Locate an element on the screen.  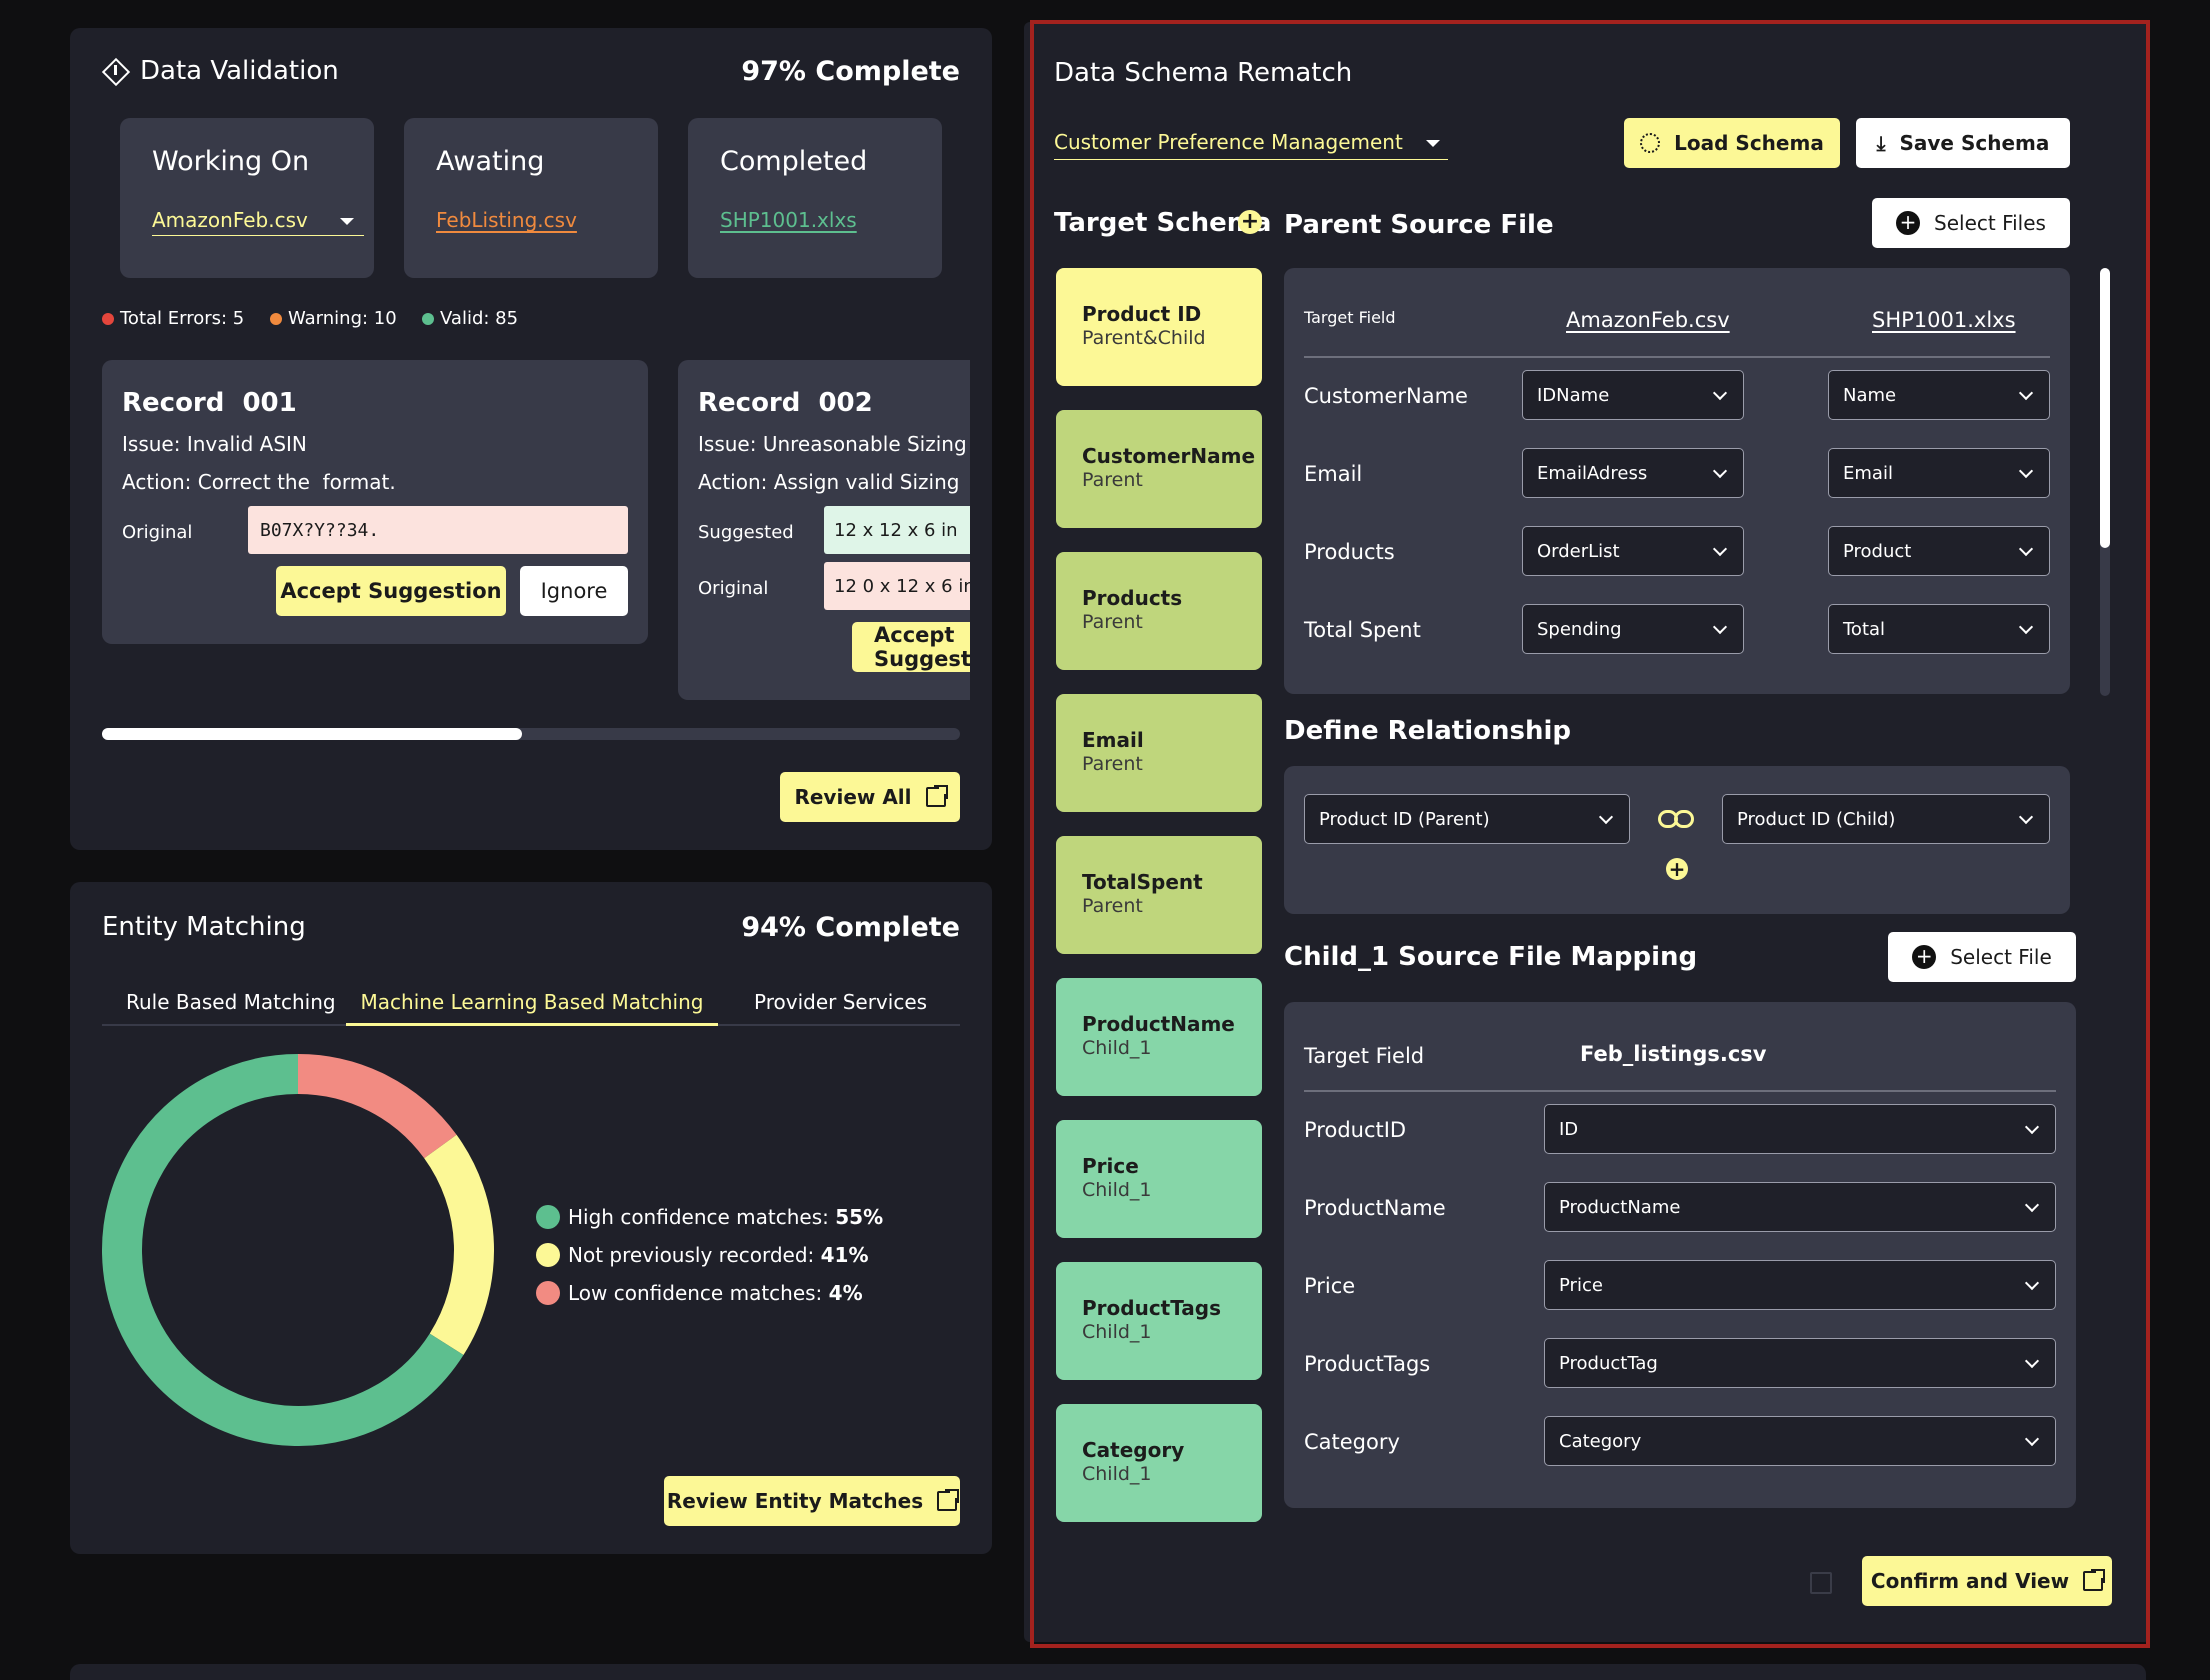
donut-segment-low is located at coordinates (377, 1106).